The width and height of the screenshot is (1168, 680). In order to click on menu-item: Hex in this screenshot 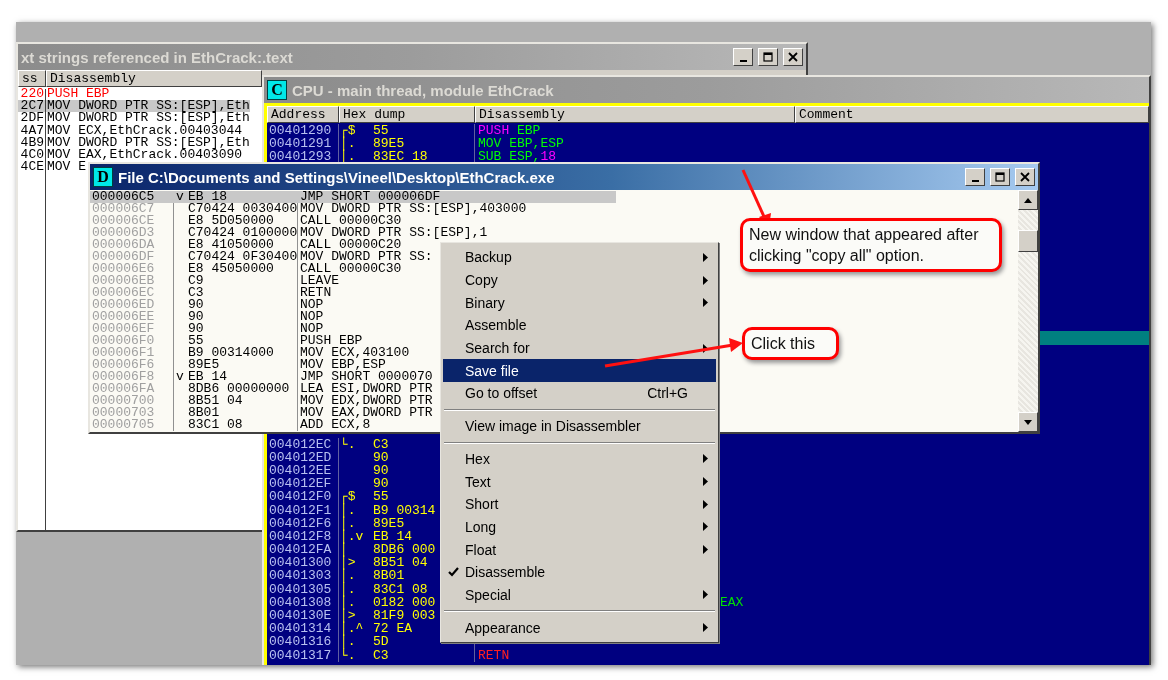, I will do `click(579, 459)`.